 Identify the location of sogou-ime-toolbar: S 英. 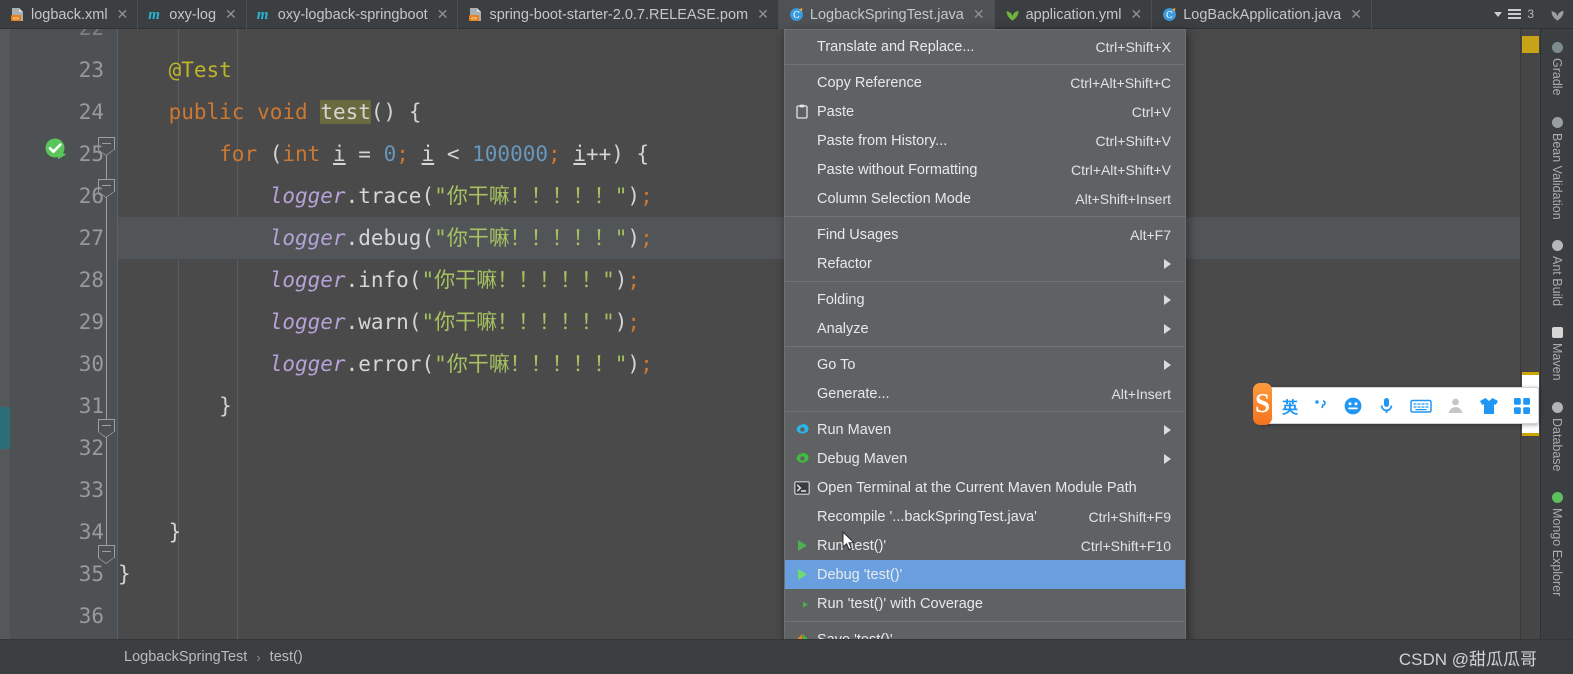
(1396, 403).